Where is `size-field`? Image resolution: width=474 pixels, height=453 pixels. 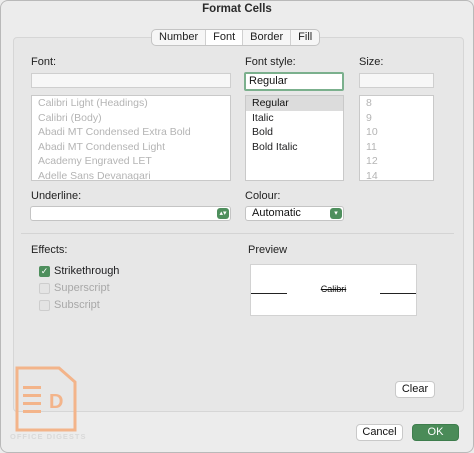 size-field is located at coordinates (396, 80).